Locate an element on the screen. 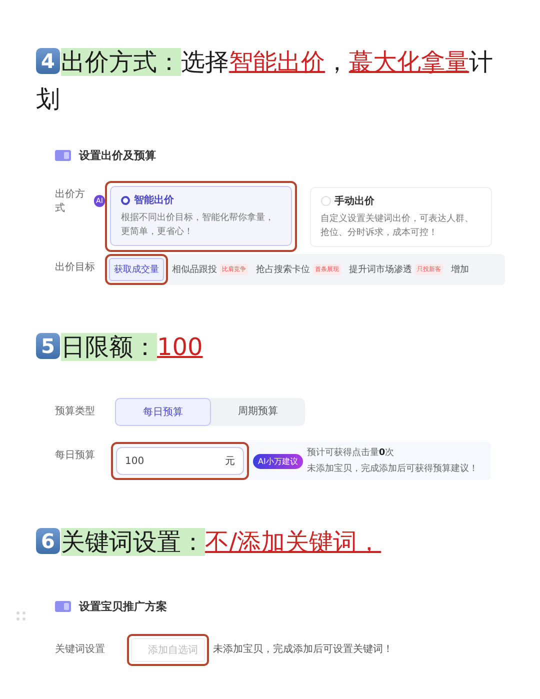 The height and width of the screenshot is (699, 540). budget-input: 100 元 is located at coordinates (180, 461).